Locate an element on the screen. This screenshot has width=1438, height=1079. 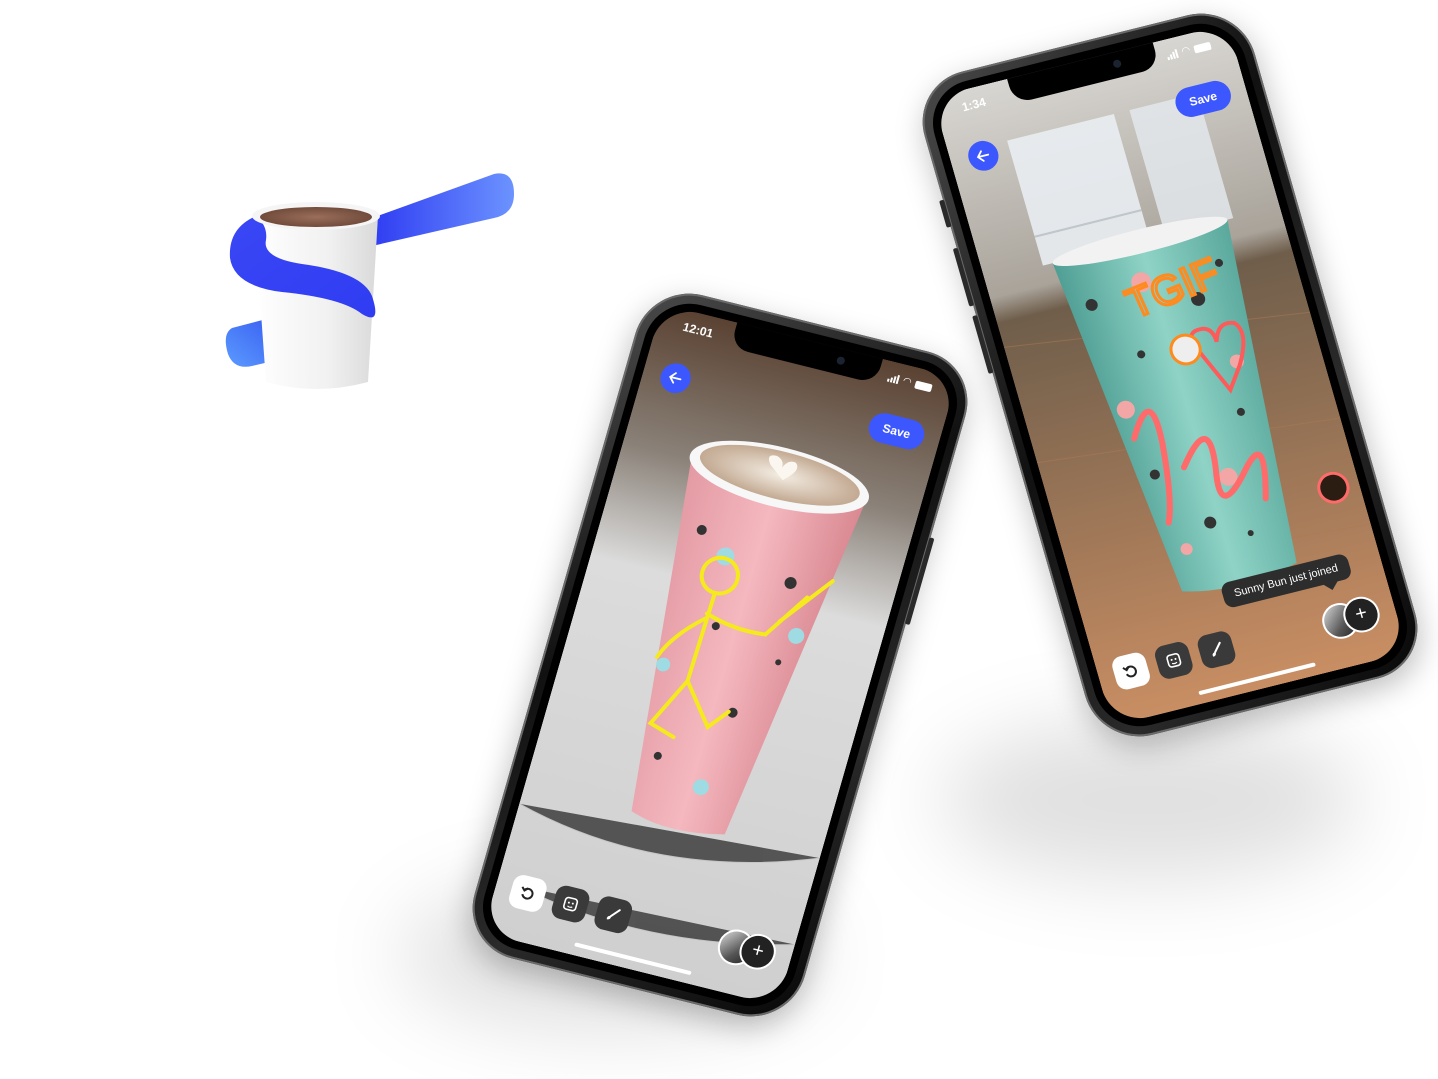
mute-switch is located at coordinates (945, 213).